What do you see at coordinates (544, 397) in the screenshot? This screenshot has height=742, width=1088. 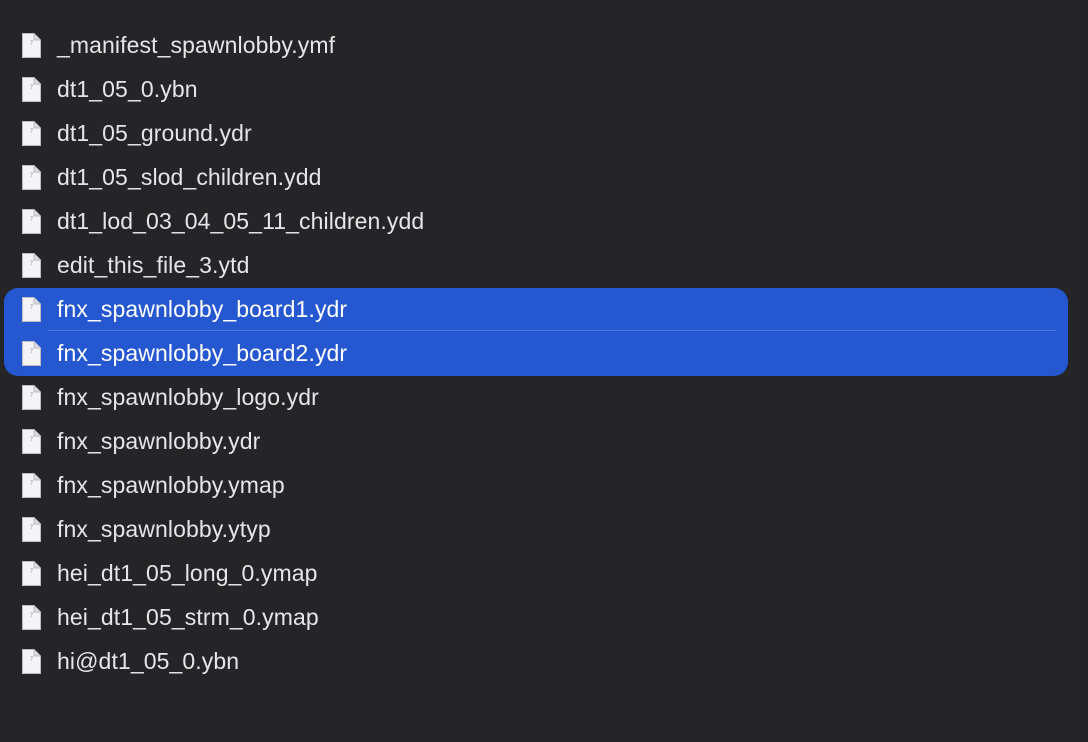 I see `file-row: ? fnx_spawnlobby_logo.ydr` at bounding box center [544, 397].